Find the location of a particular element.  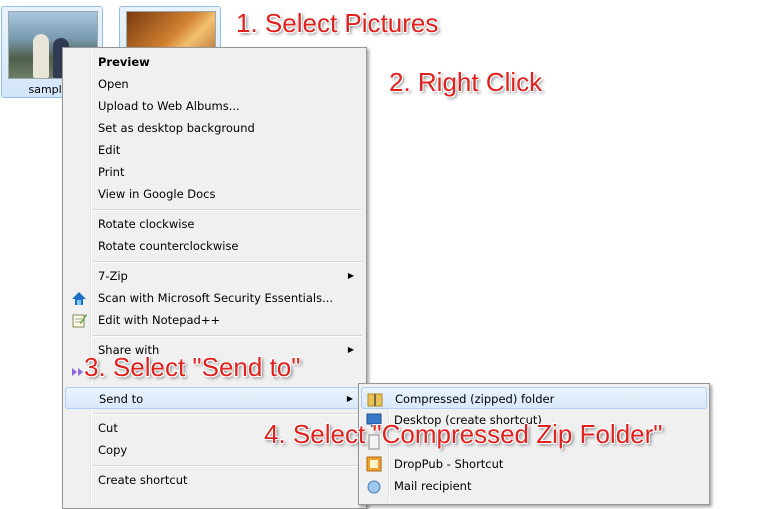

zip-folder-icon is located at coordinates (375, 400).